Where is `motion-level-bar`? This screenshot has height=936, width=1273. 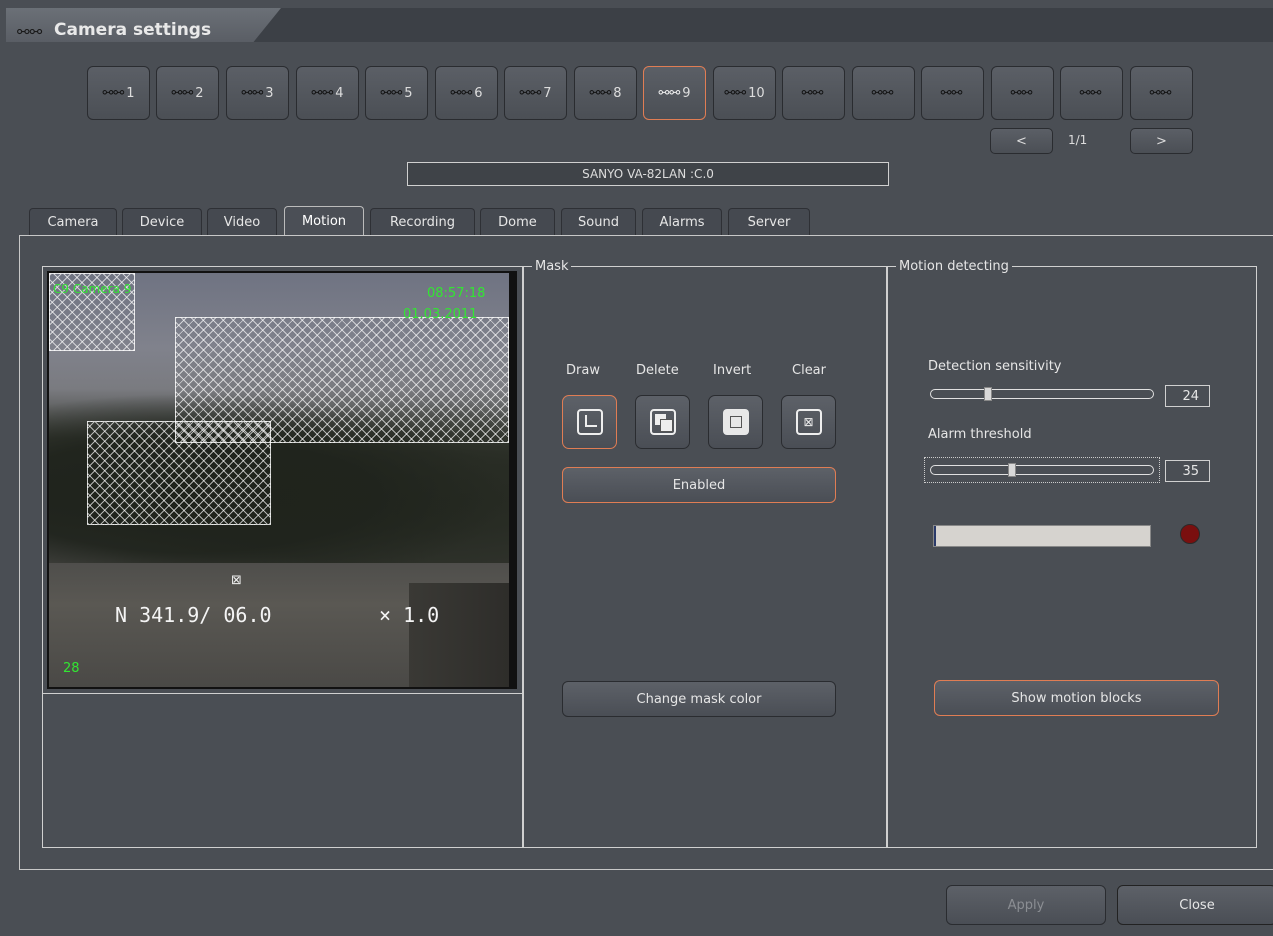
motion-level-bar is located at coordinates (1042, 536).